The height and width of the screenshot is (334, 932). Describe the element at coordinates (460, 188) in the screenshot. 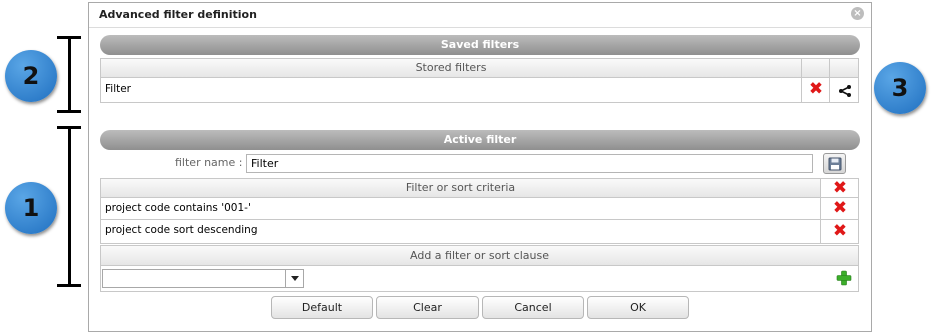

I see `criteria-column-header: Filter or sort criteria` at that location.